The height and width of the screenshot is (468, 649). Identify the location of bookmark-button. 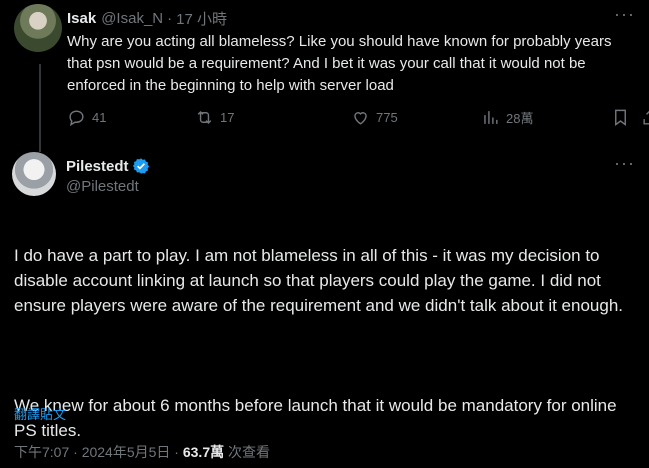
(623, 117).